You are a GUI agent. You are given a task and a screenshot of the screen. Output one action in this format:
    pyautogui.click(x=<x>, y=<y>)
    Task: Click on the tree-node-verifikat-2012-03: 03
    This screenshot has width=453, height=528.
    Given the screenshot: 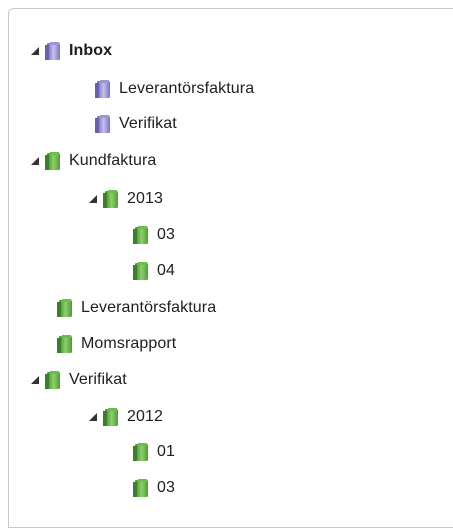 What is the action you would take?
    pyautogui.click(x=154, y=488)
    